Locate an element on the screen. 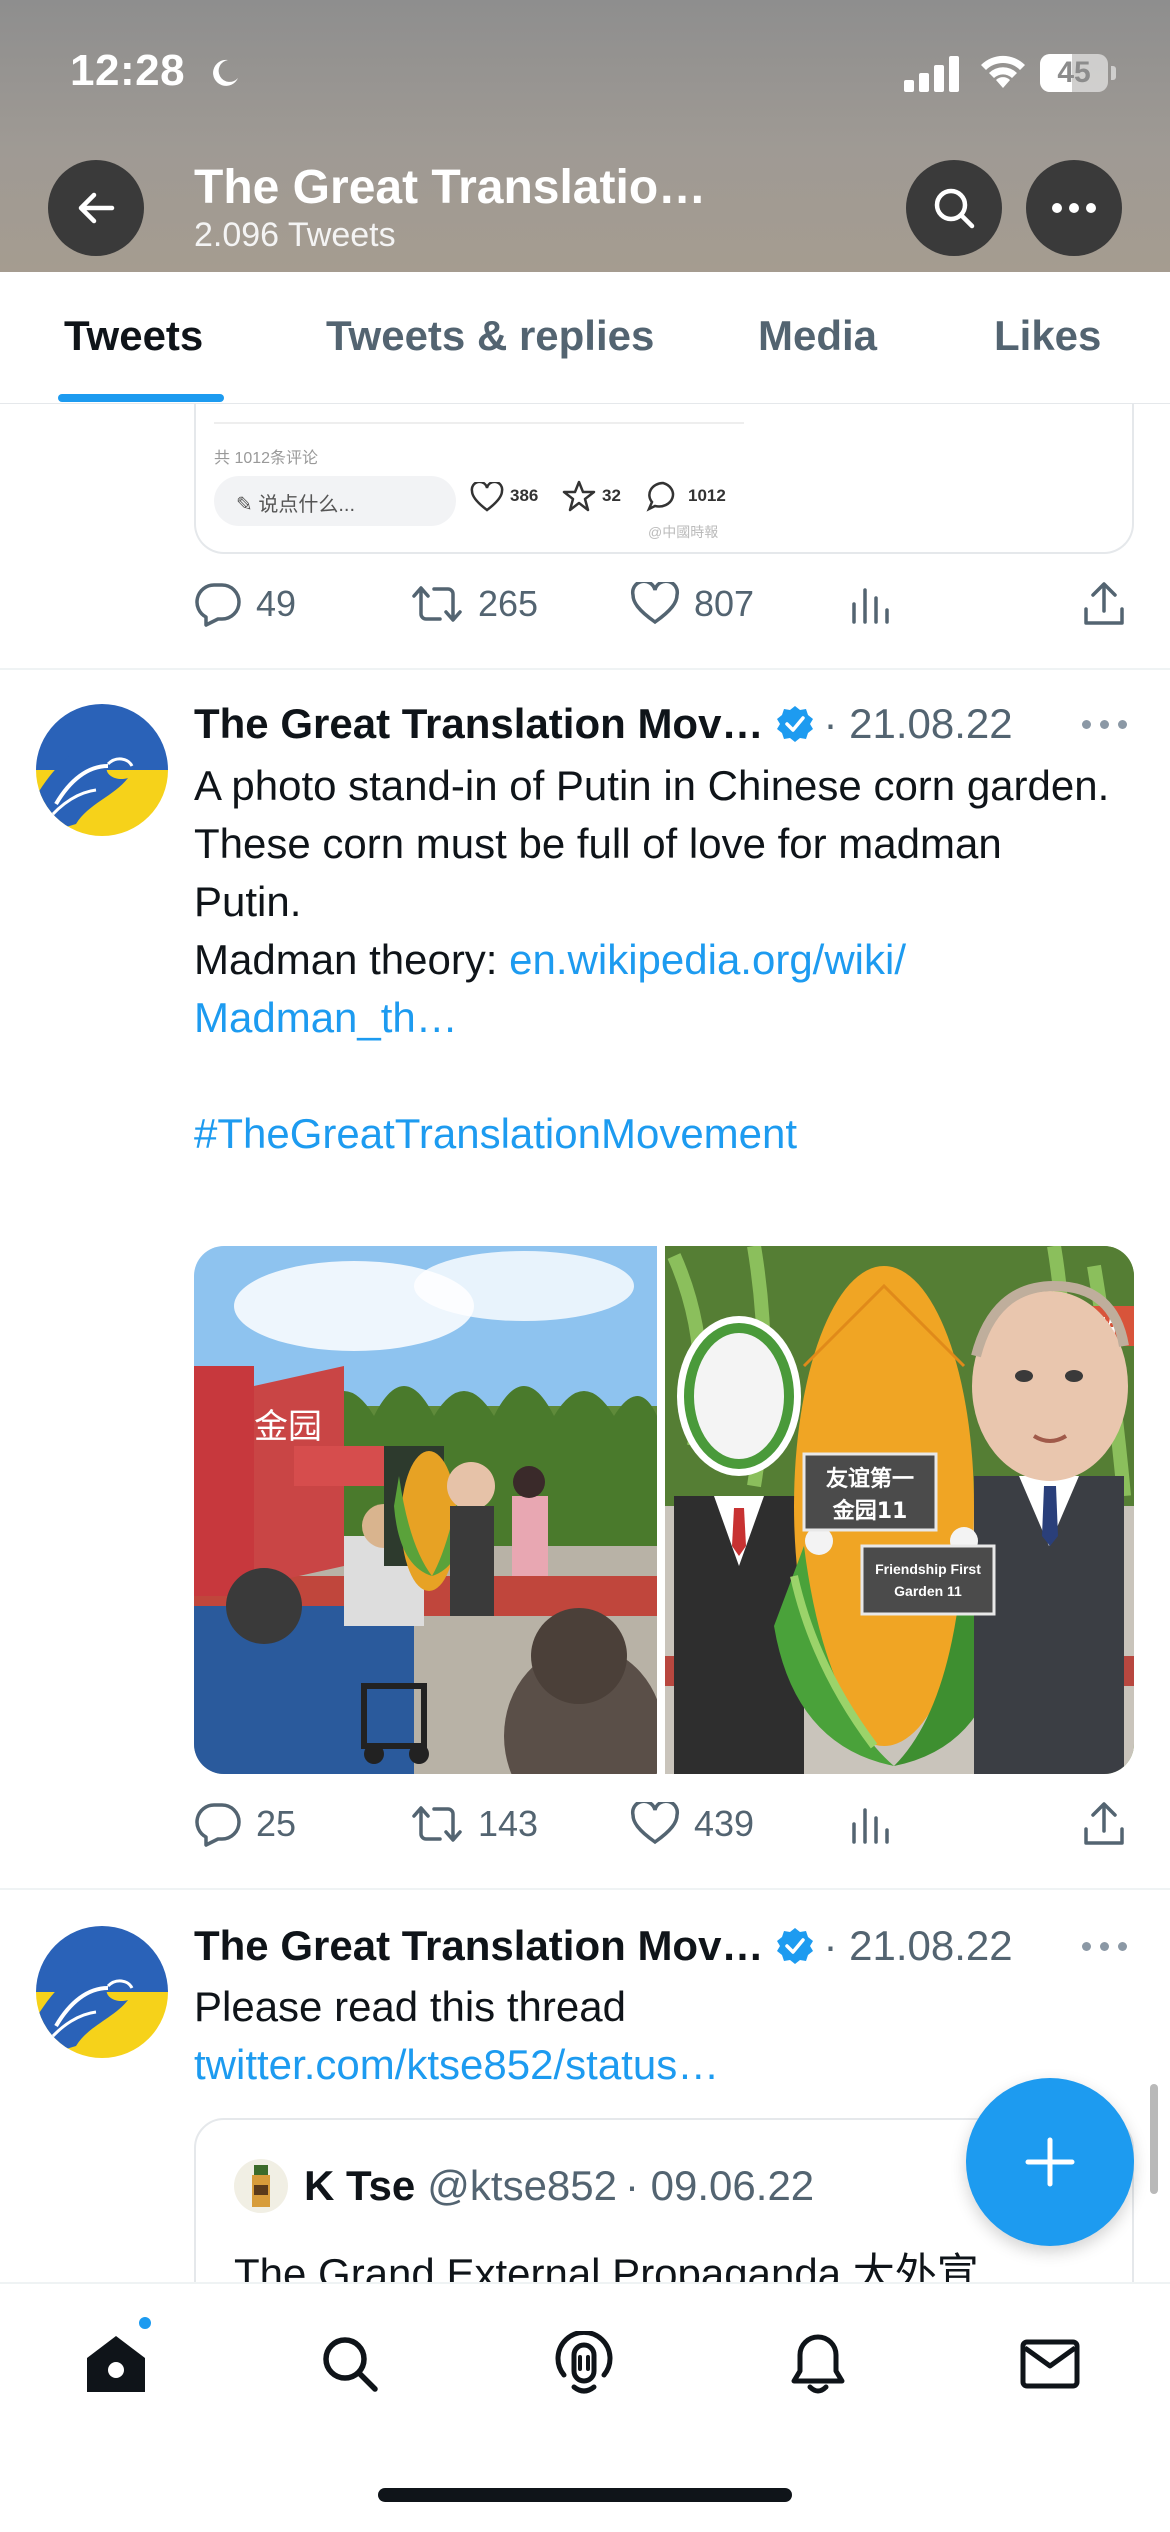  comment-count-text: 共 1012条评论 is located at coordinates (266, 458).